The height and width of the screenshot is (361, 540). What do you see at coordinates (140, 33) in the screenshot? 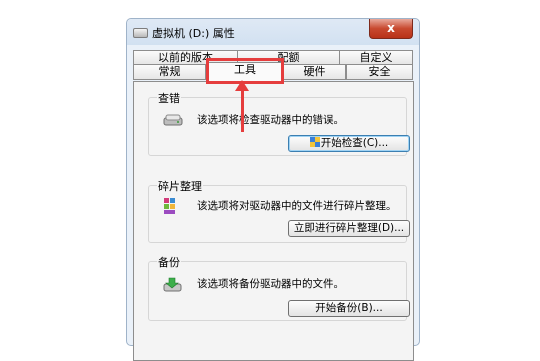
I see `drive-icon` at bounding box center [140, 33].